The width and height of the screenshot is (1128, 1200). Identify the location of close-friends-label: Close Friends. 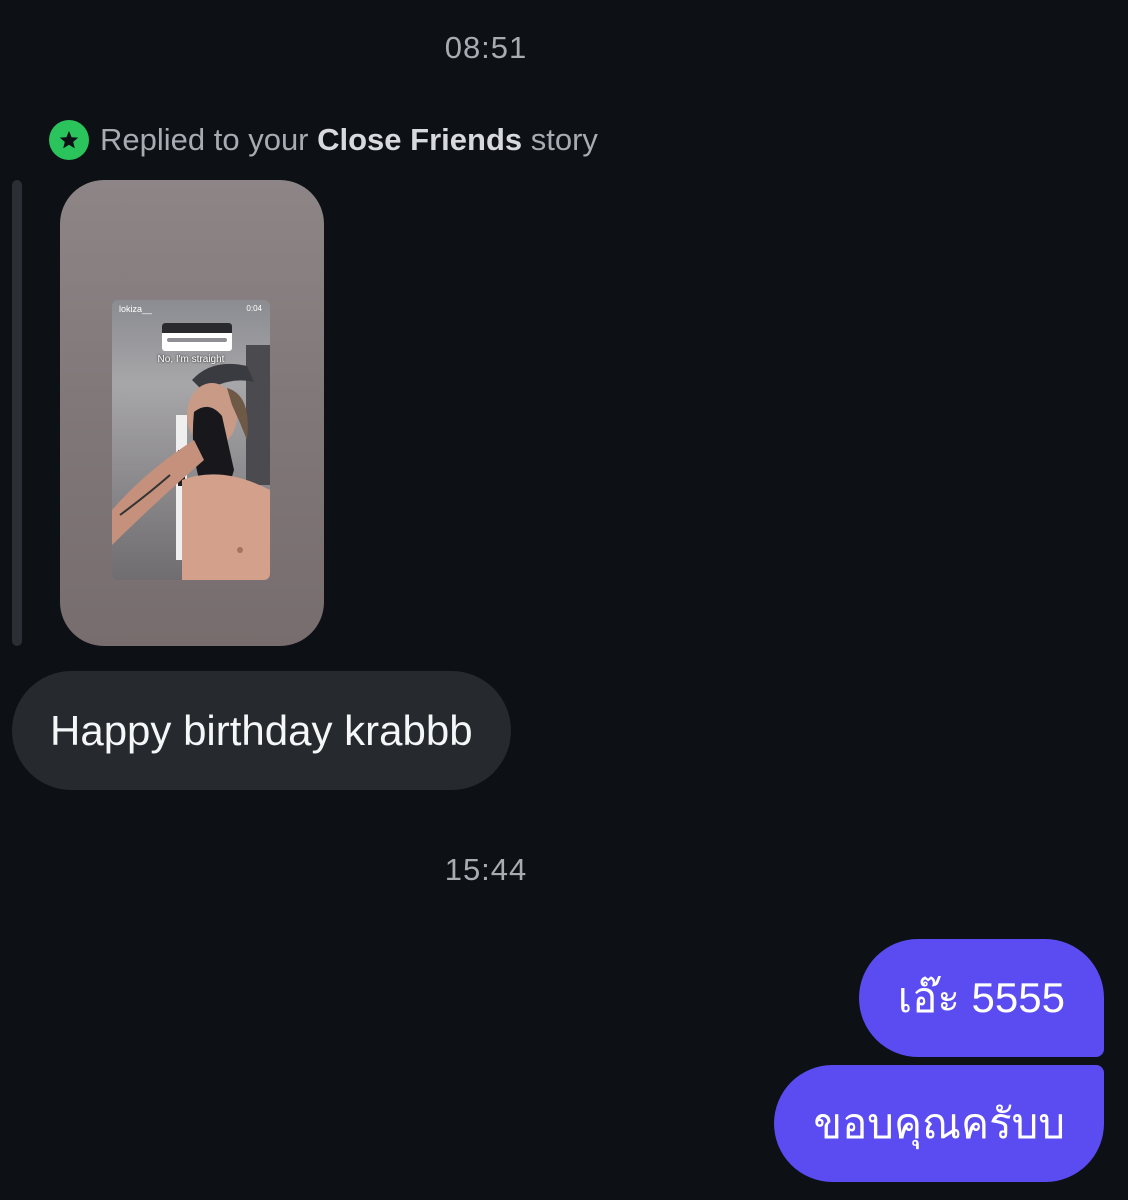
(420, 139).